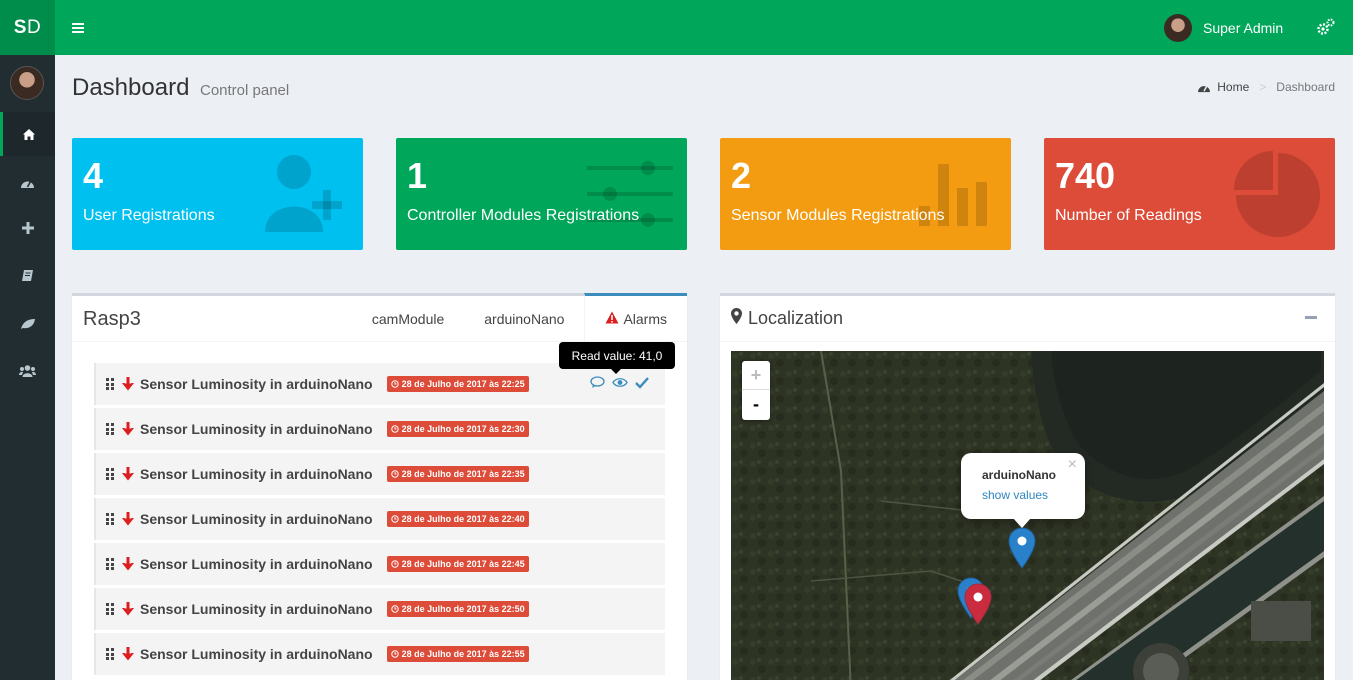 The image size is (1353, 680). What do you see at coordinates (463, 564) in the screenshot?
I see `time-badge-text: 28 de Julho de 2017 às 22:45` at bounding box center [463, 564].